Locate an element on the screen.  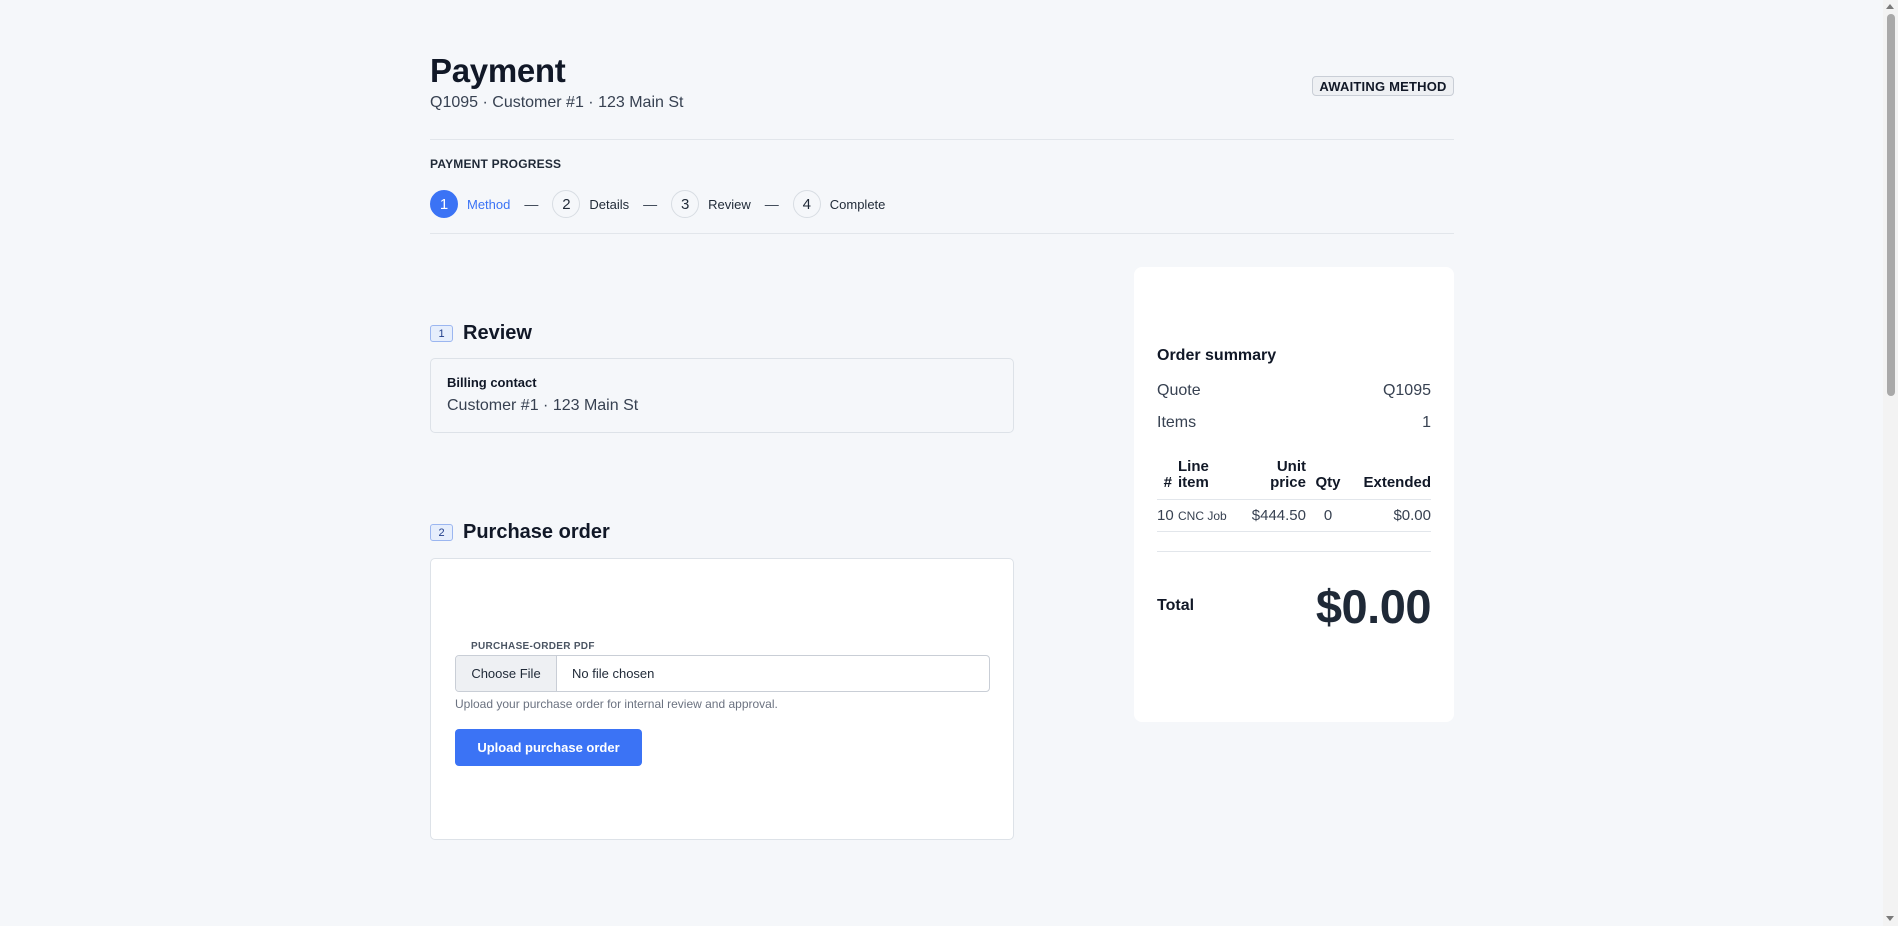
page-scrollbar is located at coordinates (1890, 463).